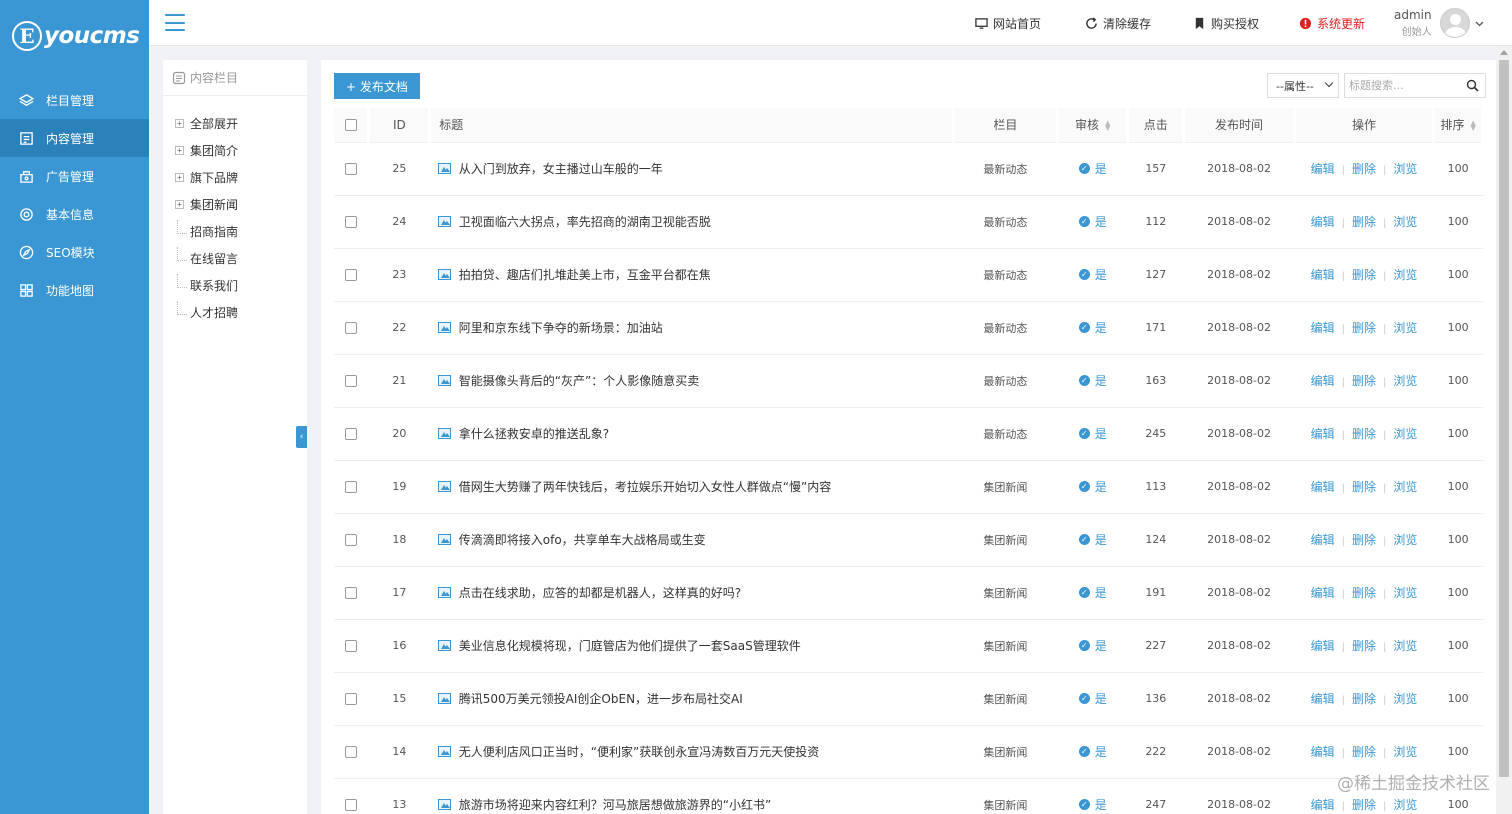  What do you see at coordinates (1439, 23) in the screenshot?
I see `user-menu: admin 创始人` at bounding box center [1439, 23].